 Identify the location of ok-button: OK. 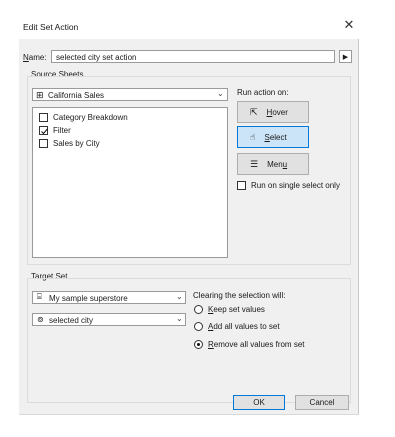
(259, 402).